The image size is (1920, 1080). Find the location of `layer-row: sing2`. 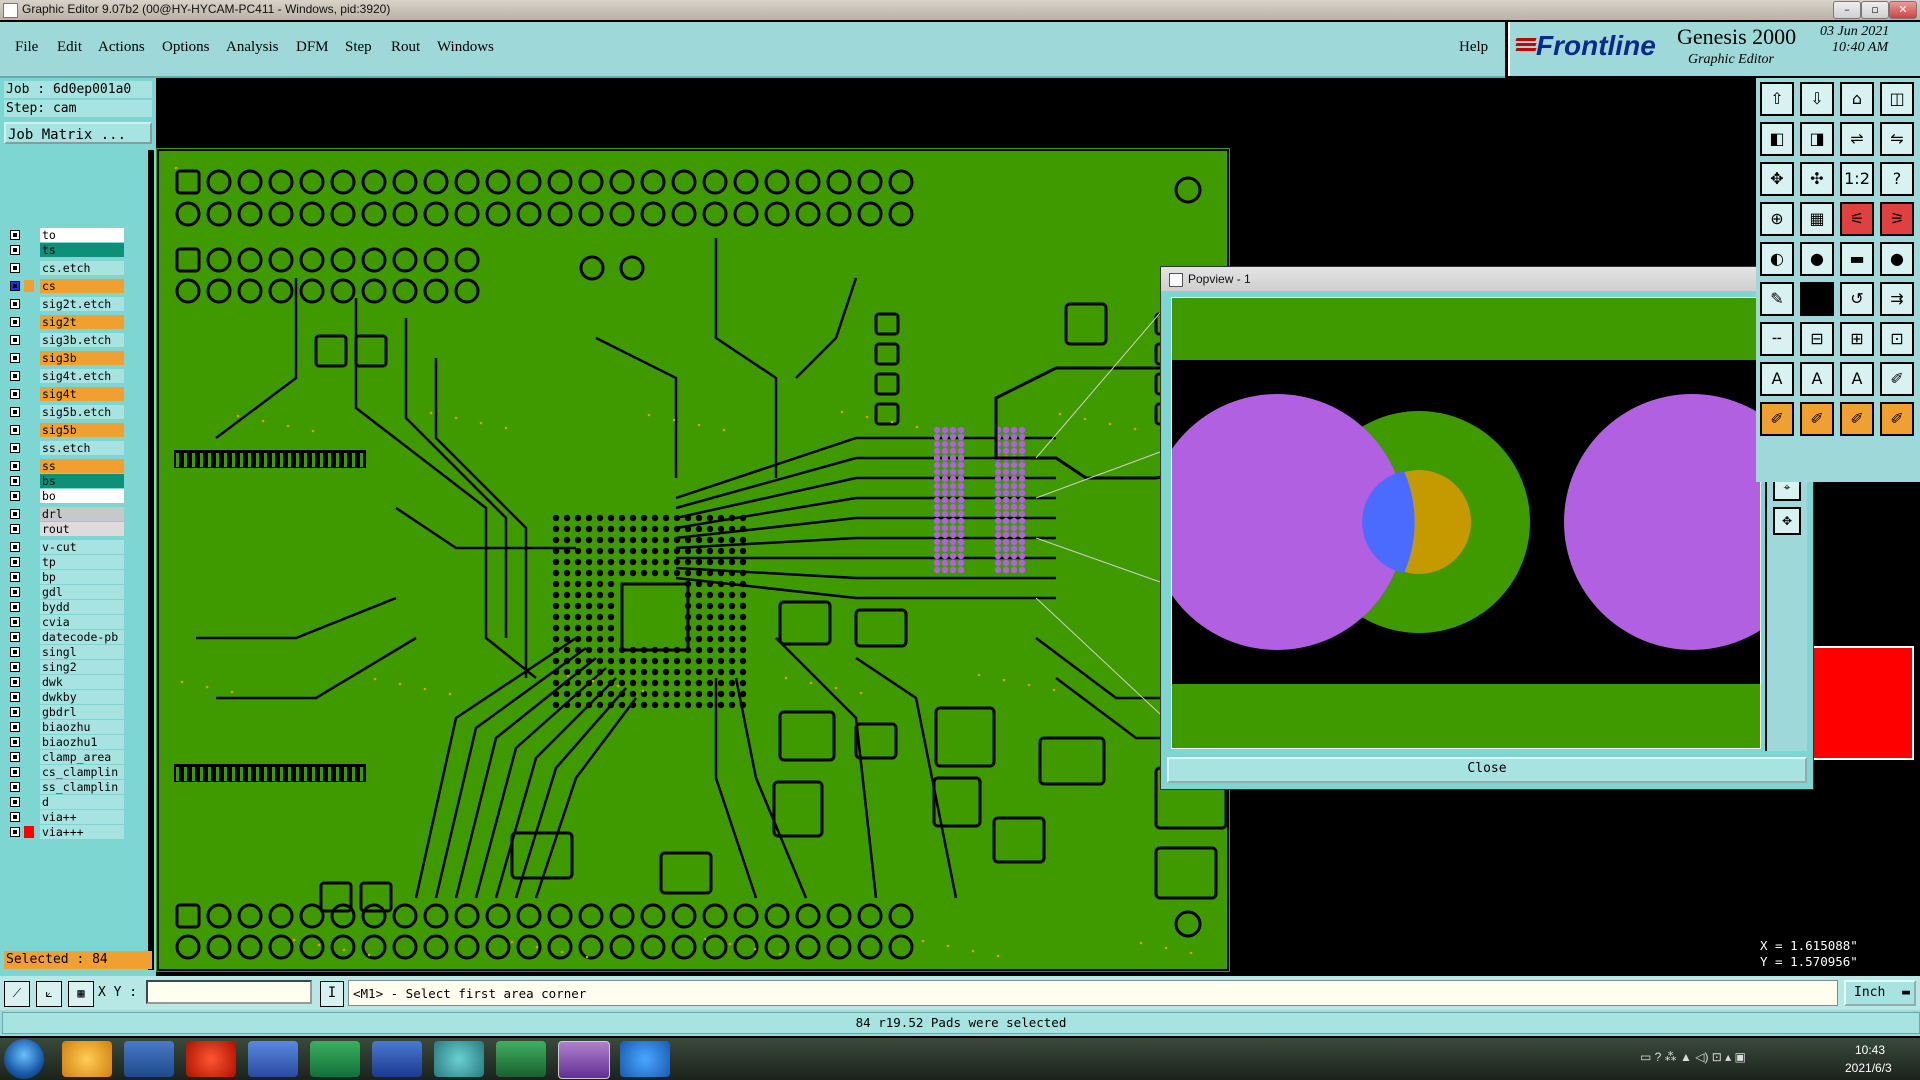

layer-row: sing2 is located at coordinates (66, 667).